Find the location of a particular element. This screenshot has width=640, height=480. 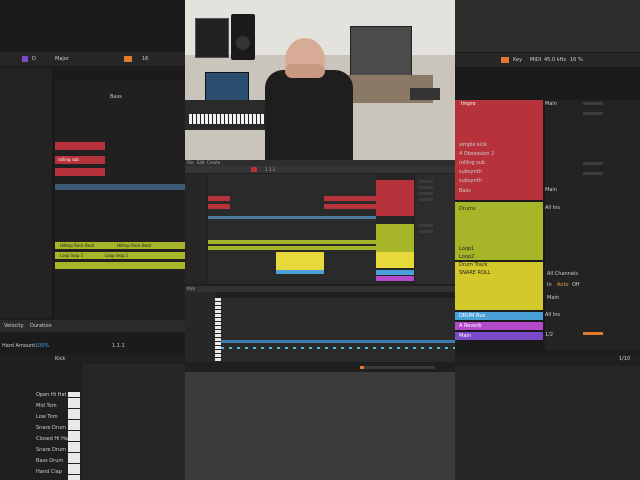

routing-6: All Ins is located at coordinates (552, 315).